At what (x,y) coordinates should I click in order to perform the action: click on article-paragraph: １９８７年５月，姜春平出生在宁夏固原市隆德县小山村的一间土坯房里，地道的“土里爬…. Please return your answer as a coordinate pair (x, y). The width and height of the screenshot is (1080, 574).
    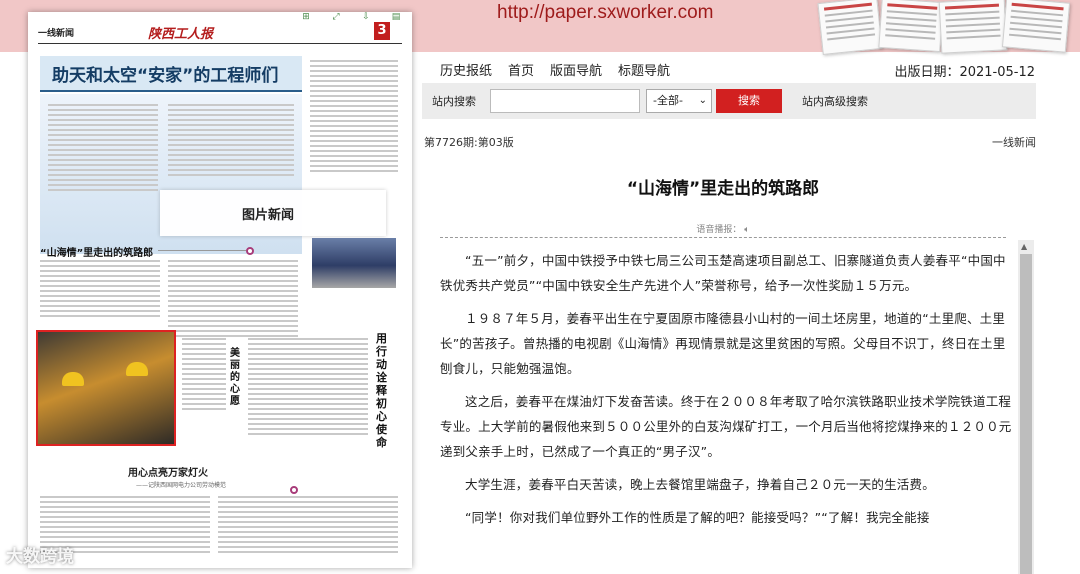
    Looking at the image, I should click on (723, 343).